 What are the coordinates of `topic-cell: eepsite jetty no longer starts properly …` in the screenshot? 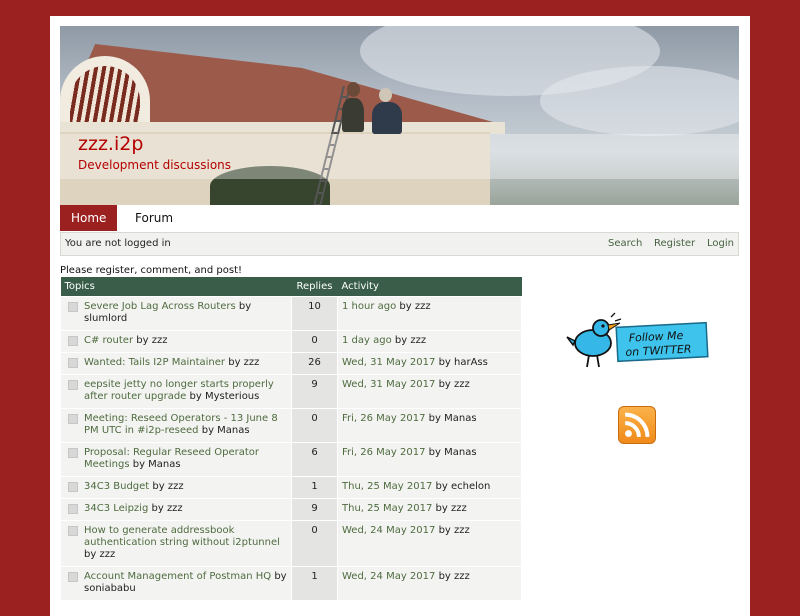 It's located at (176, 391).